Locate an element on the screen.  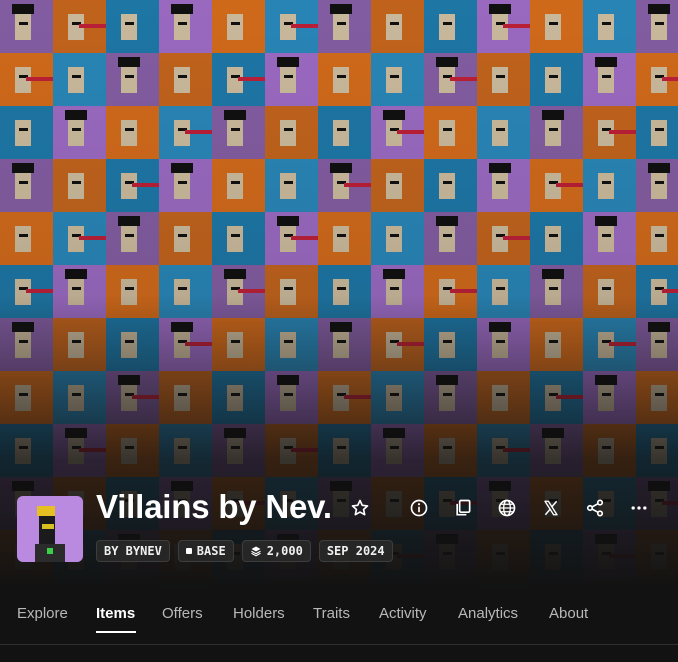
badge-label: BY BYNEV is located at coordinates (133, 551).